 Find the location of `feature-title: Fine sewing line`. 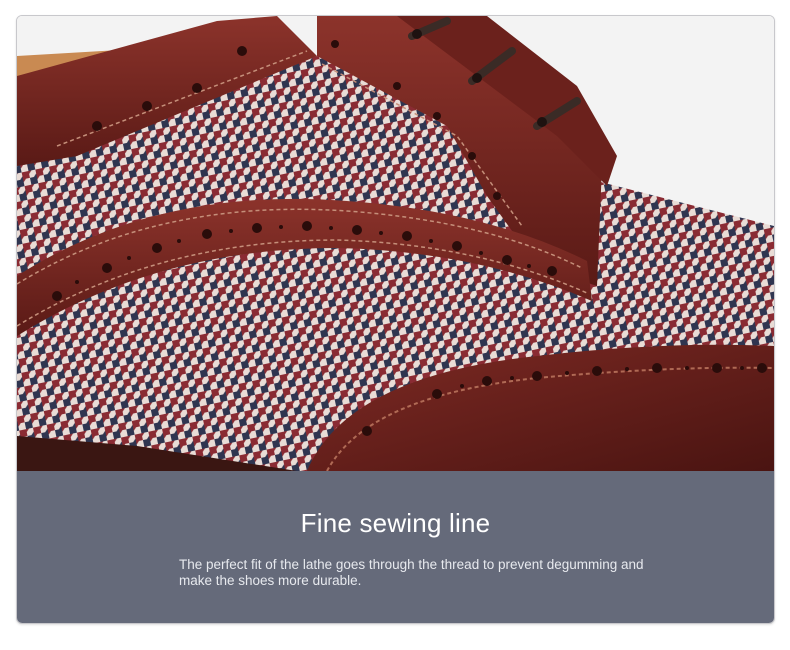

feature-title: Fine sewing line is located at coordinates (395, 523).